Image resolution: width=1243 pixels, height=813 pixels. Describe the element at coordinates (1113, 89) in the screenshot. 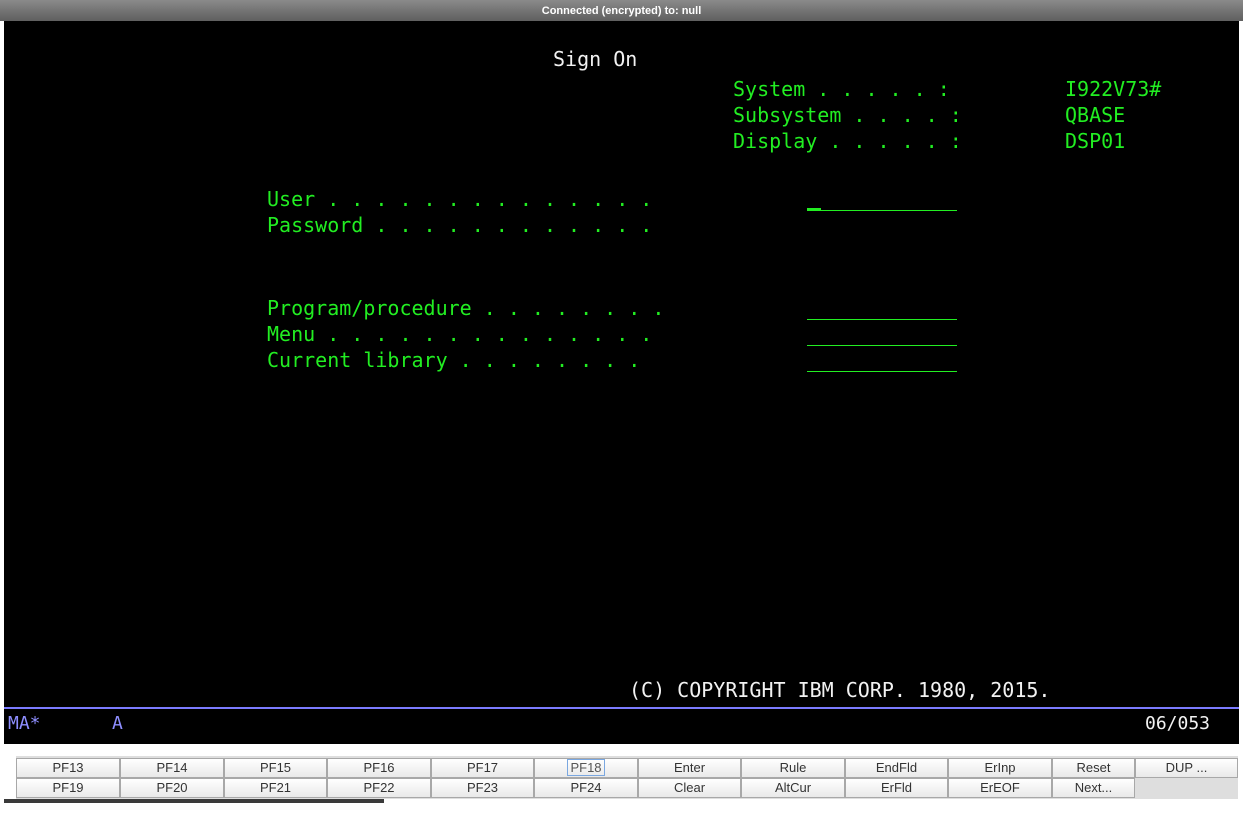

I see `system-value: I922V73#` at that location.